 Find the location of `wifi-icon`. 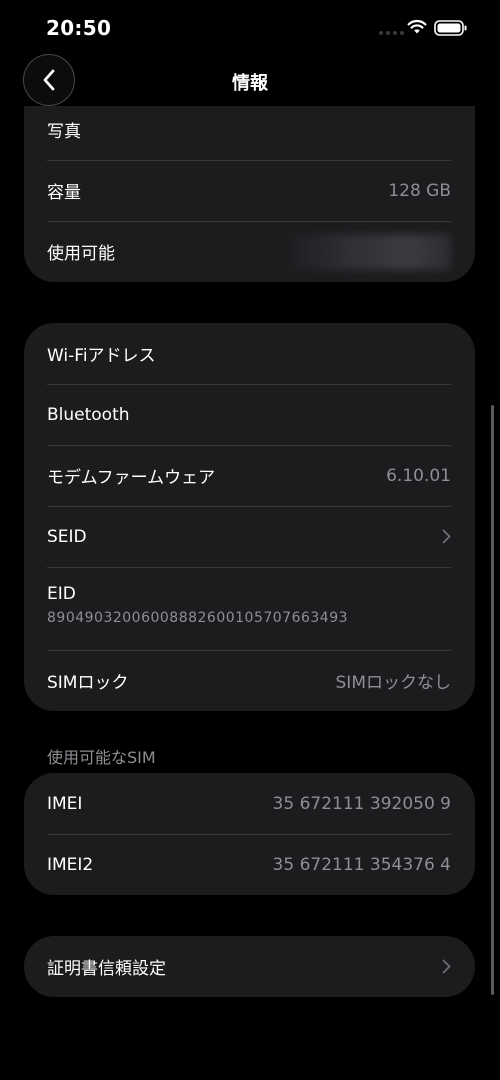

wifi-icon is located at coordinates (417, 26).